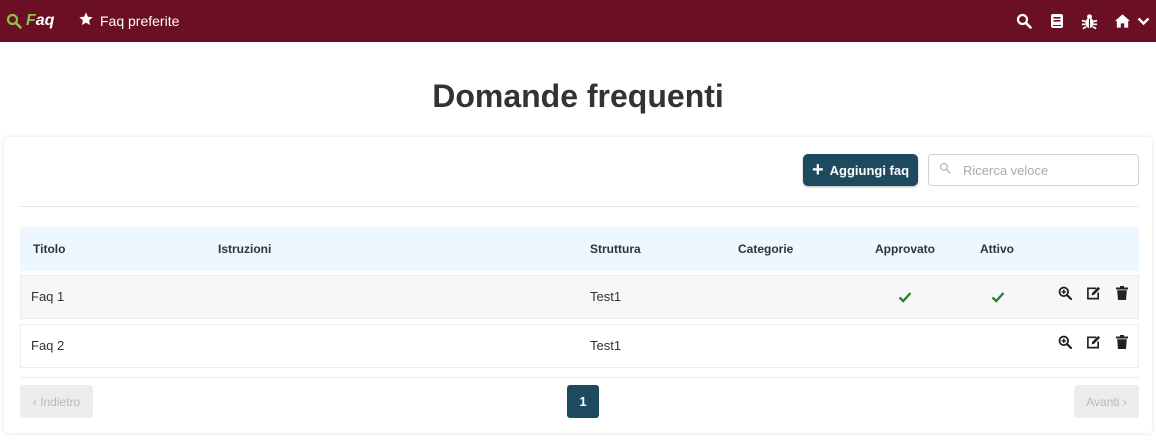  Describe the element at coordinates (997, 249) in the screenshot. I see `column-header-attivo: Attivo` at that location.